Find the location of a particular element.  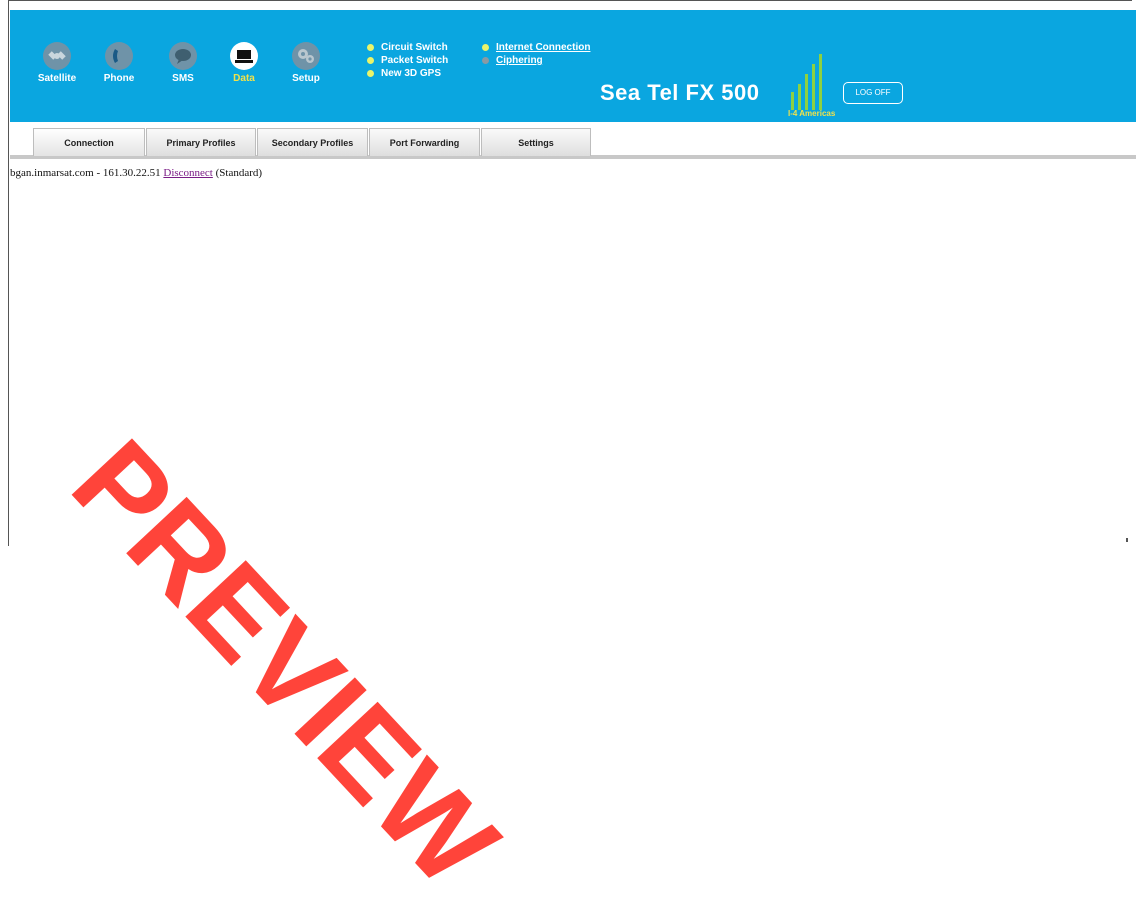

connection-mode: (Standard) is located at coordinates (239, 173).